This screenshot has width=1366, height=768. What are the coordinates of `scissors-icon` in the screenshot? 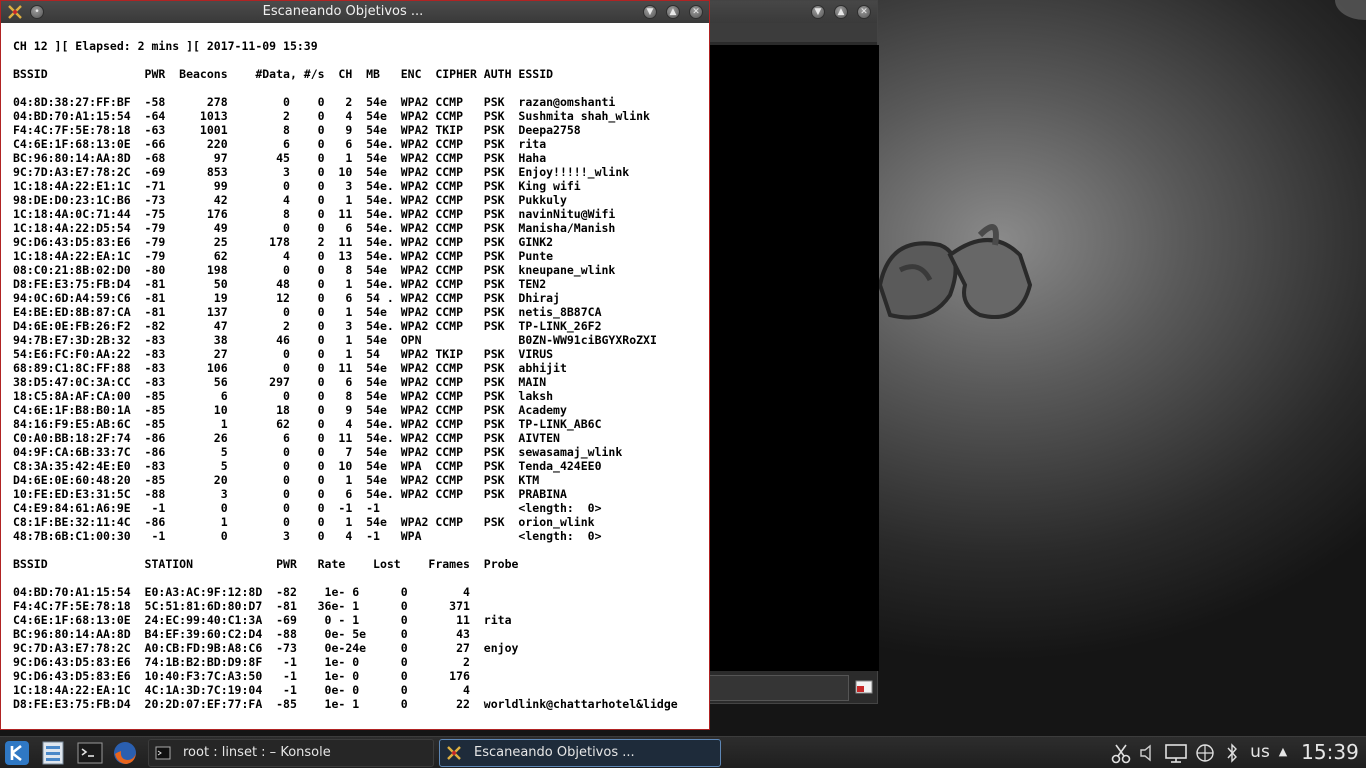 It's located at (1121, 752).